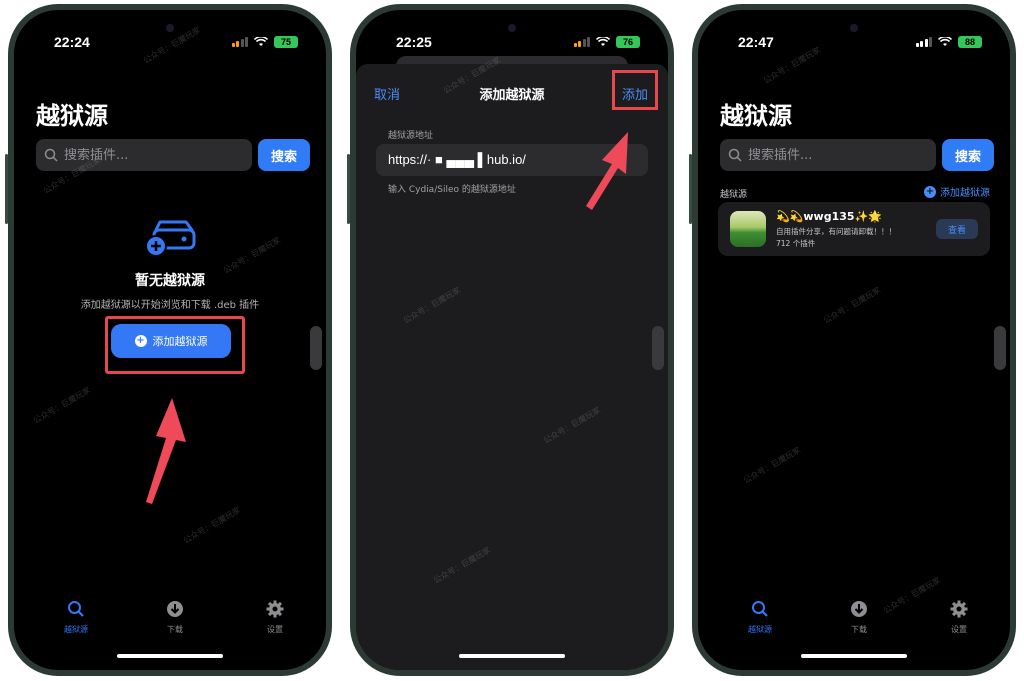 This screenshot has height=681, width=1024. I want to click on status-icons: 75, so click(264, 42).